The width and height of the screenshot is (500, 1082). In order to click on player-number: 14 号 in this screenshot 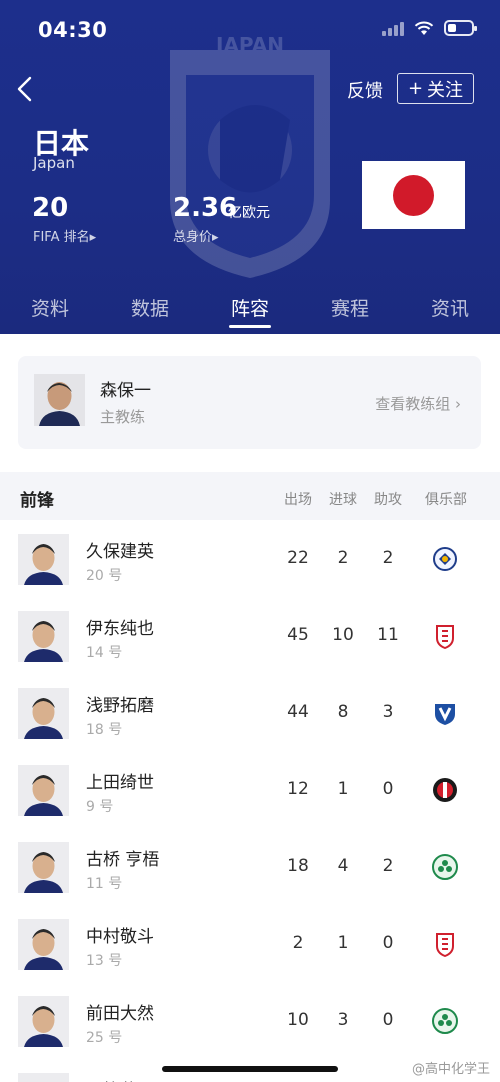, I will do `click(104, 653)`.